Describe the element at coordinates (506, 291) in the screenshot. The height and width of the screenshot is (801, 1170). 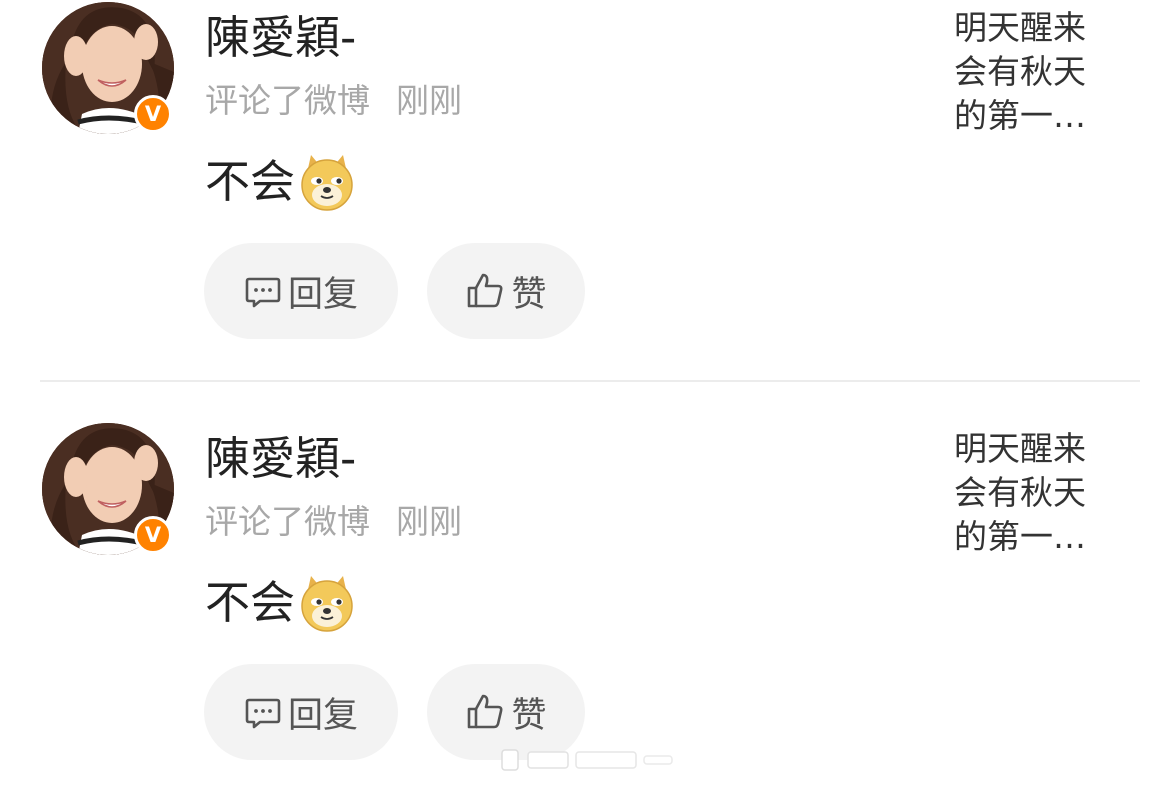
I see `like-button: 赞` at that location.